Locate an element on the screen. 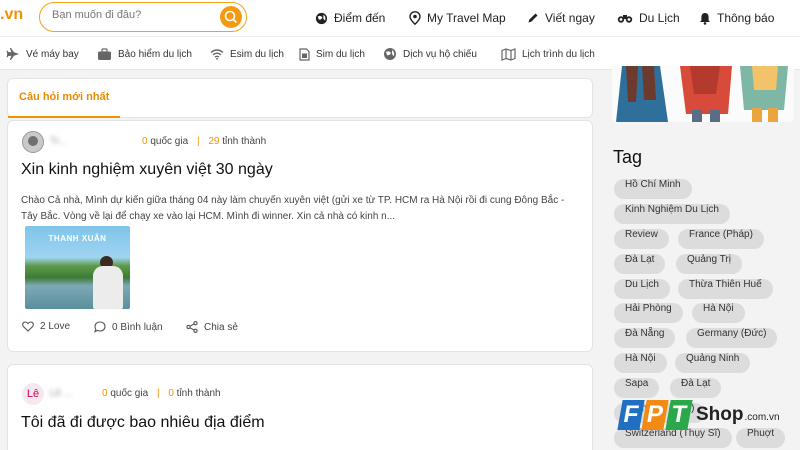 The height and width of the screenshot is (450, 800). subnav-lich-trinh: Lịch trình du lịch is located at coordinates (548, 54).